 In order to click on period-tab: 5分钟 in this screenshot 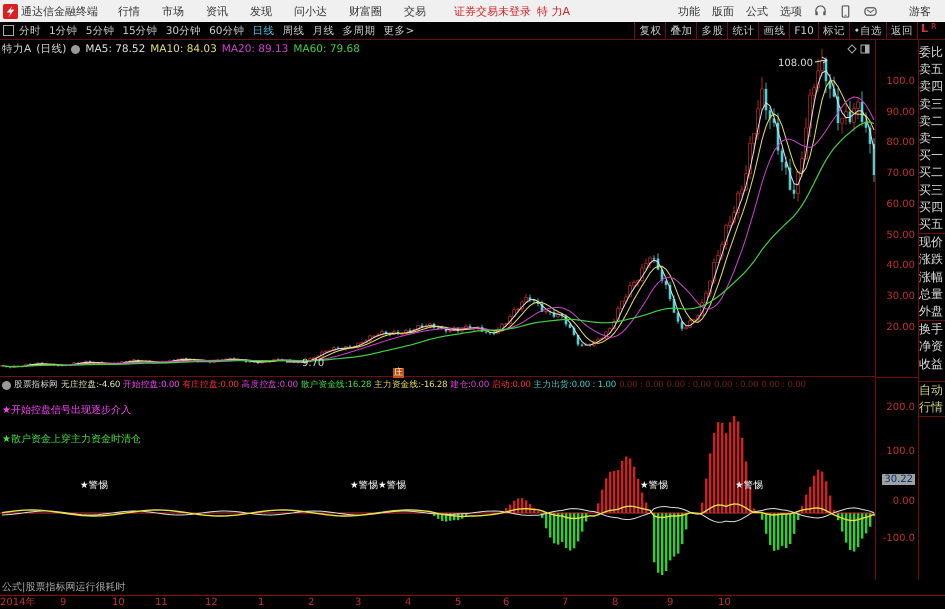, I will do `click(100, 31)`.